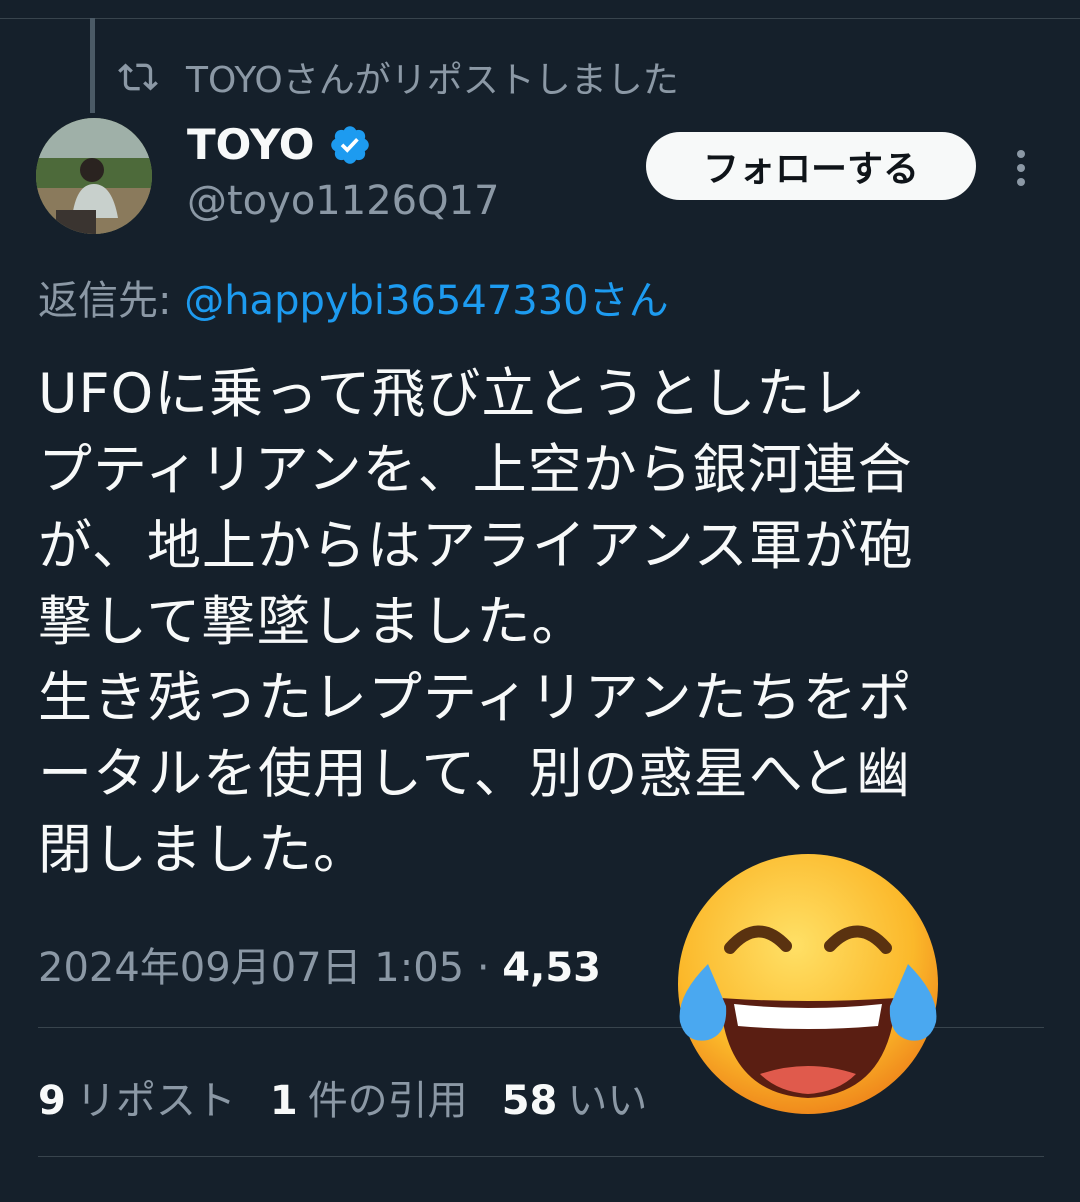 The width and height of the screenshot is (1080, 1202). What do you see at coordinates (350, 144) in the screenshot?
I see `verified-badge-icon` at bounding box center [350, 144].